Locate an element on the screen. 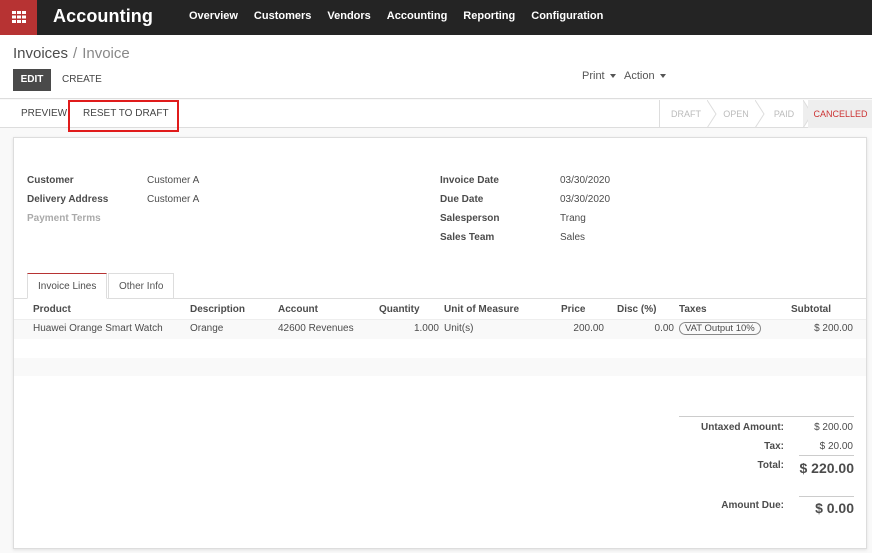  sales-team-label: Sales Team is located at coordinates (467, 237).